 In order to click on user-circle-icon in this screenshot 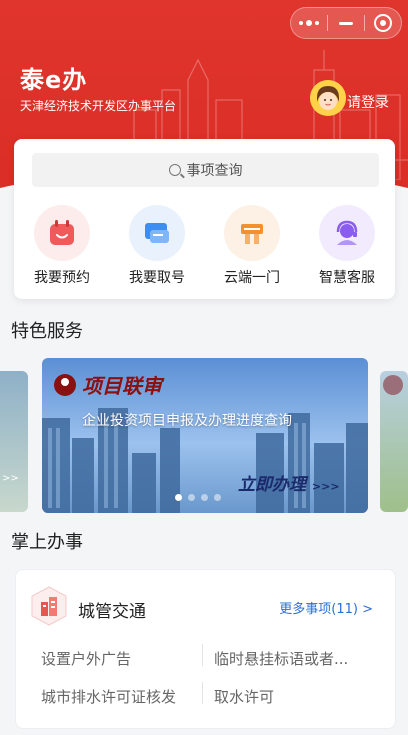, I will do `click(65, 384)`.